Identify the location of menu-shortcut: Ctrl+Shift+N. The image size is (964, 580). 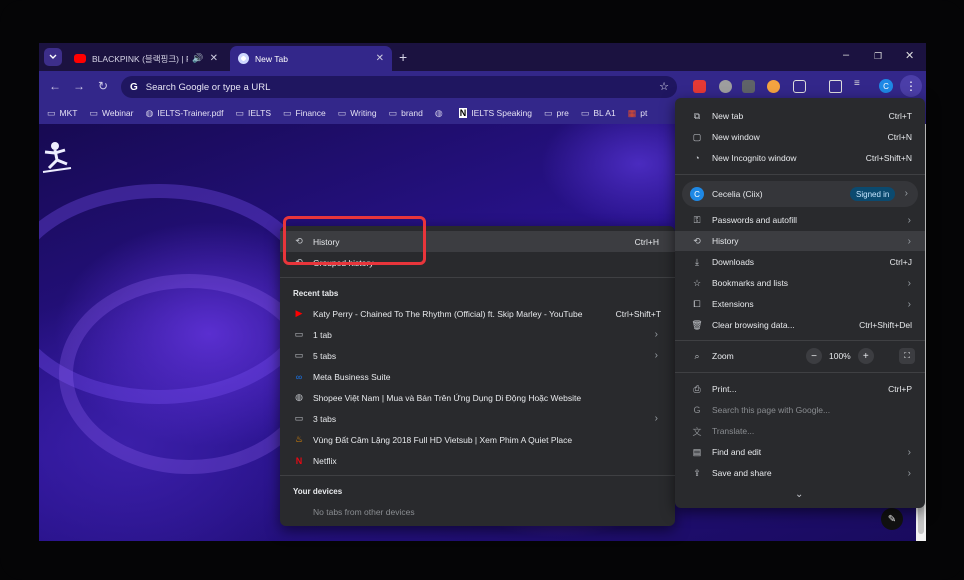
(888, 158).